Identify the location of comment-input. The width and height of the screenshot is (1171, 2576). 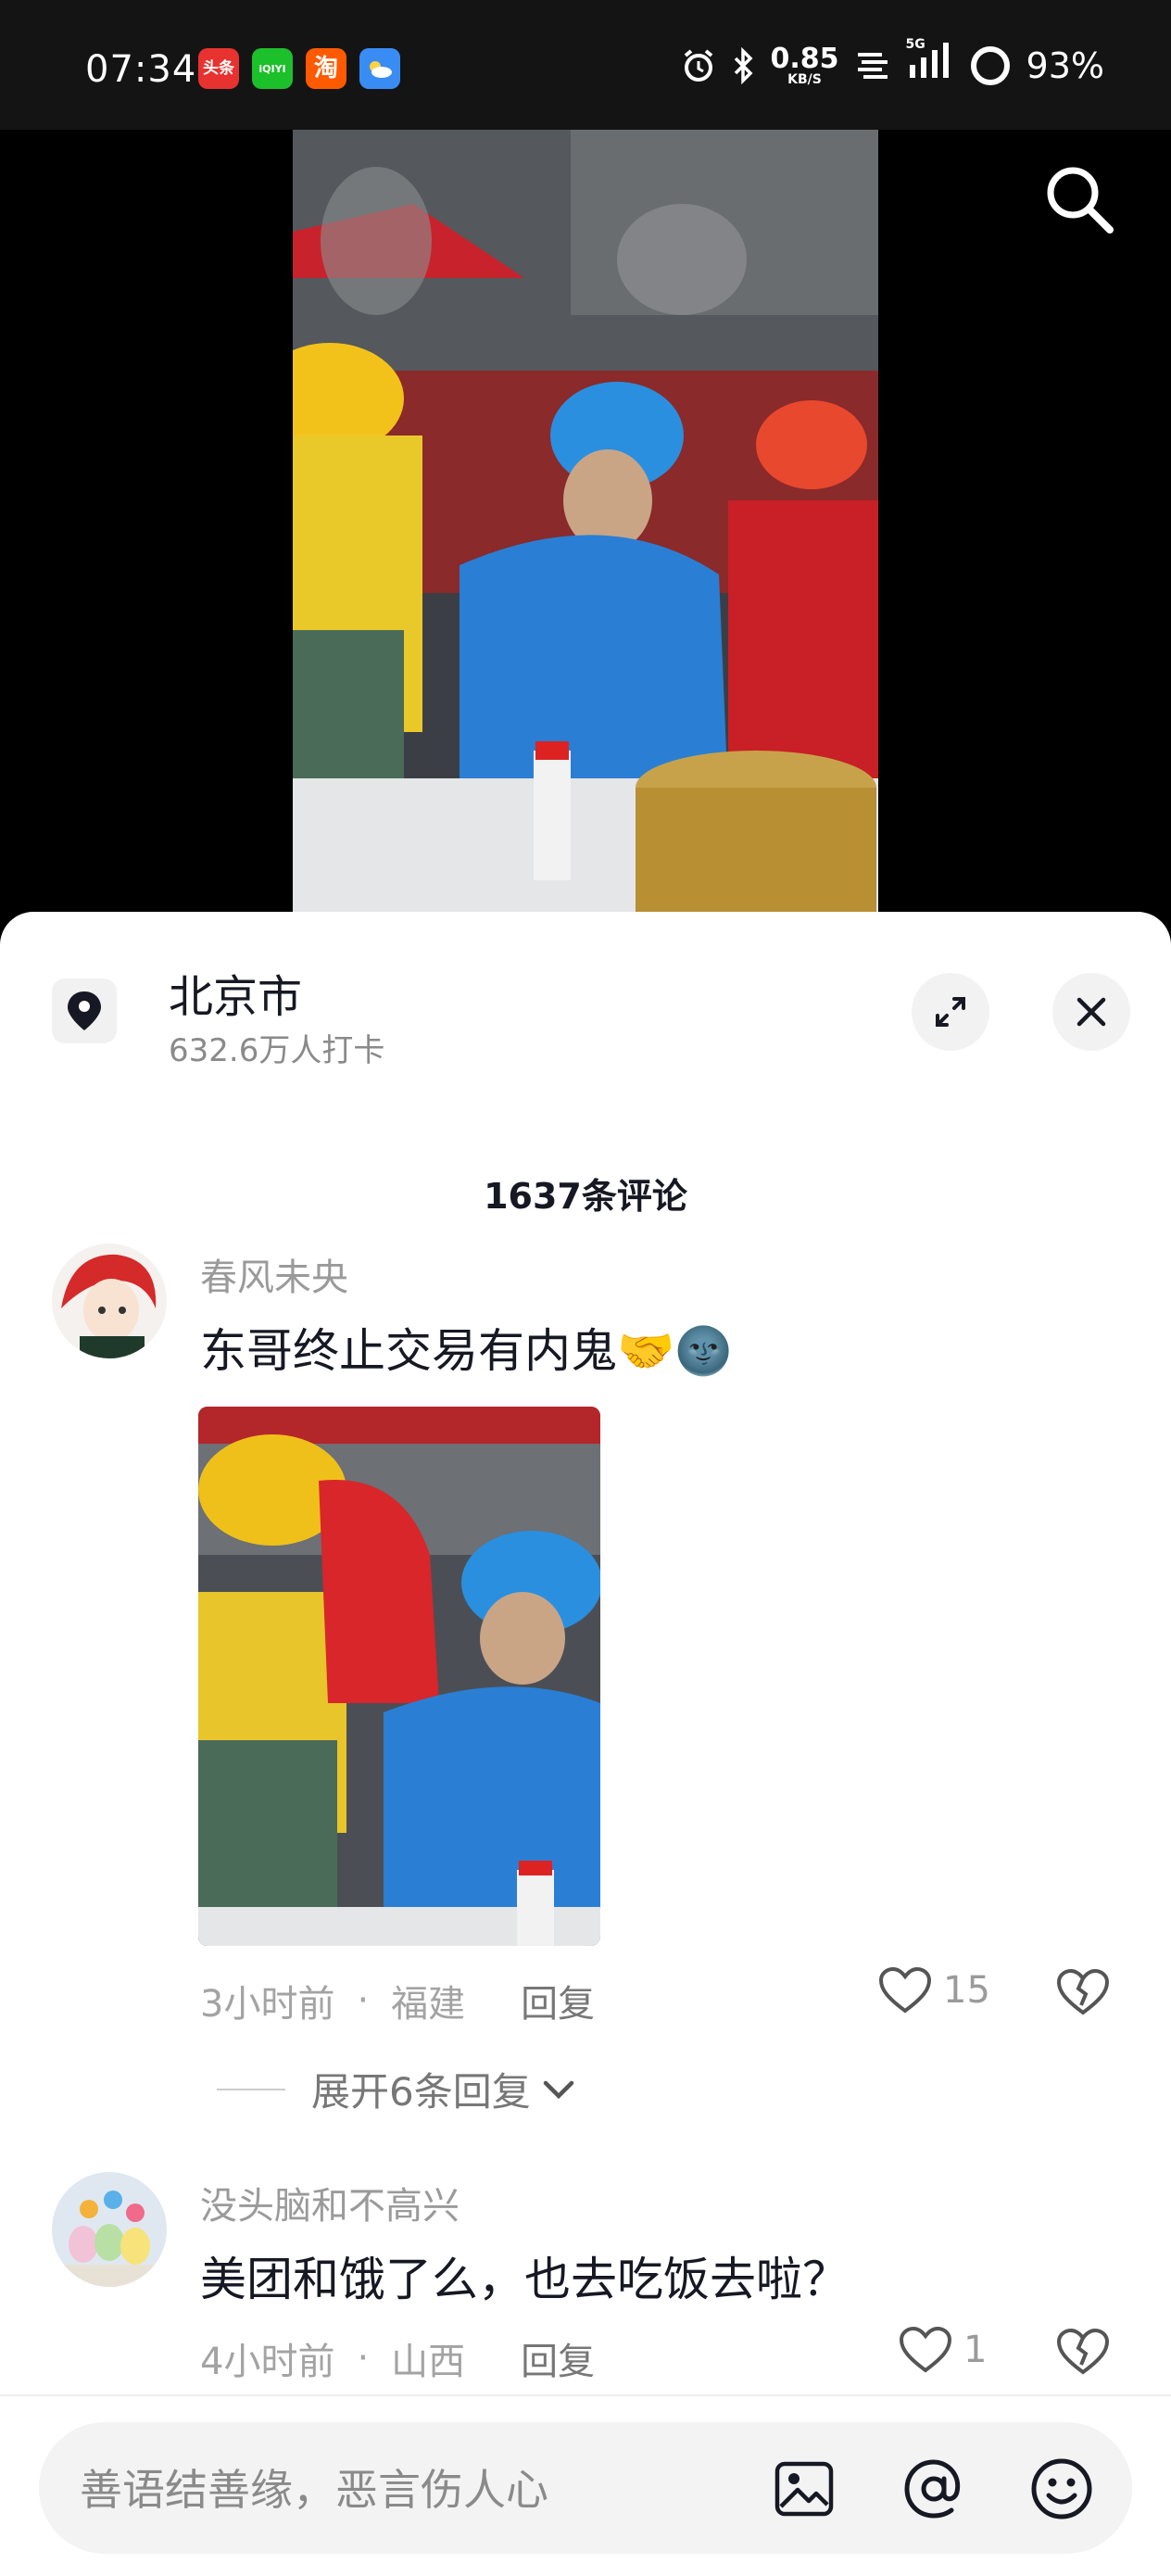
(414, 2490).